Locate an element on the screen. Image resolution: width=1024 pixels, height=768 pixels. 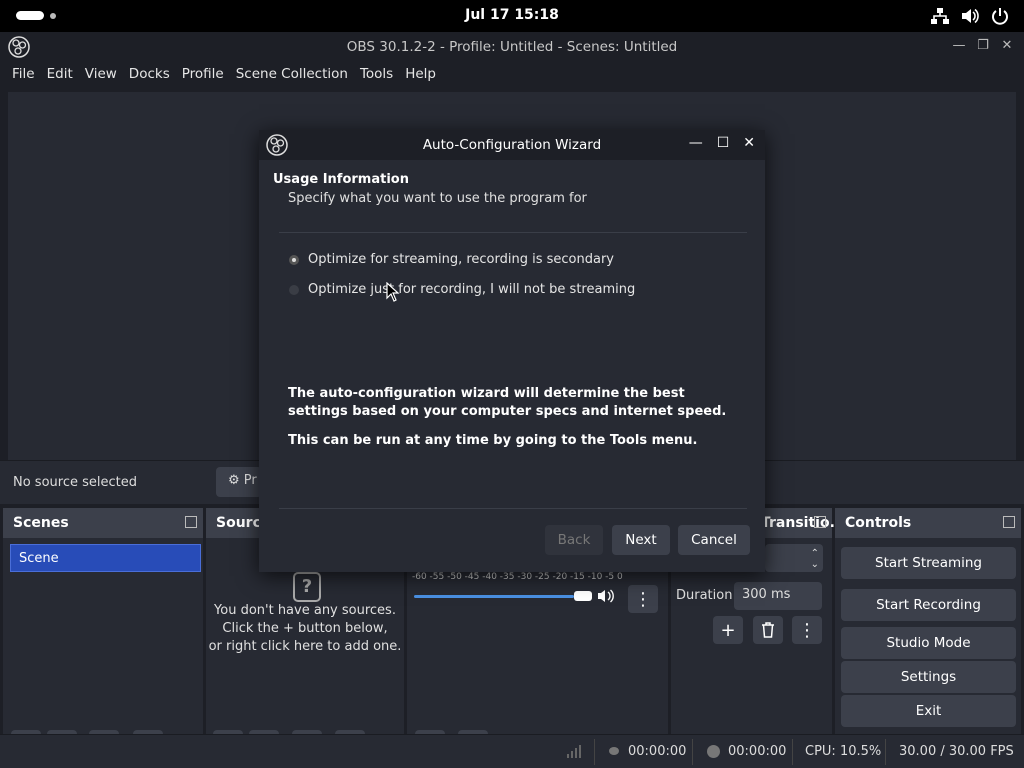
system-tray is located at coordinates (970, 16).